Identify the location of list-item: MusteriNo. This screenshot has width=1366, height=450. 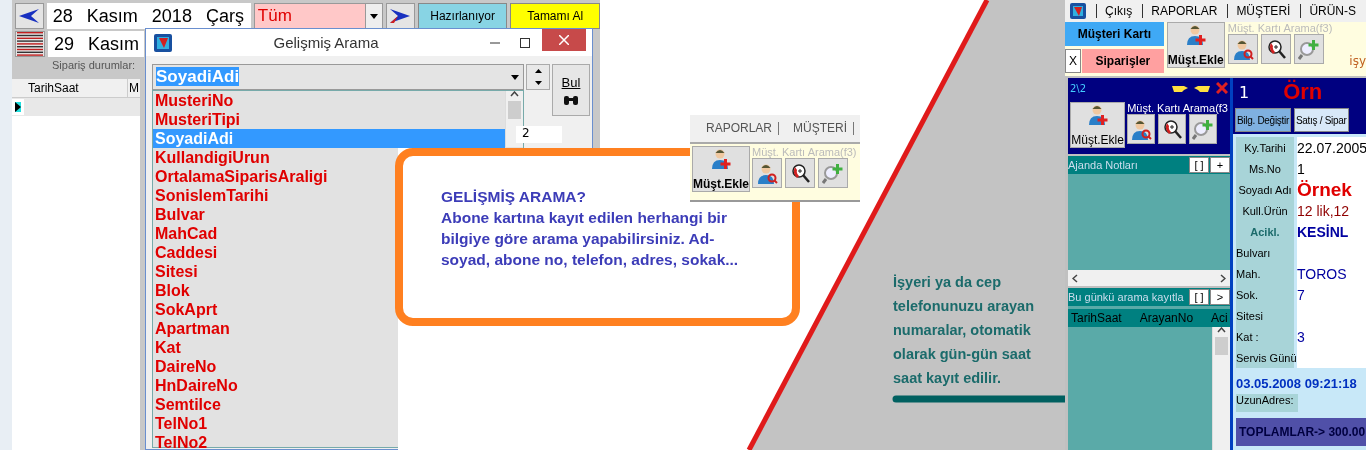
(272, 100).